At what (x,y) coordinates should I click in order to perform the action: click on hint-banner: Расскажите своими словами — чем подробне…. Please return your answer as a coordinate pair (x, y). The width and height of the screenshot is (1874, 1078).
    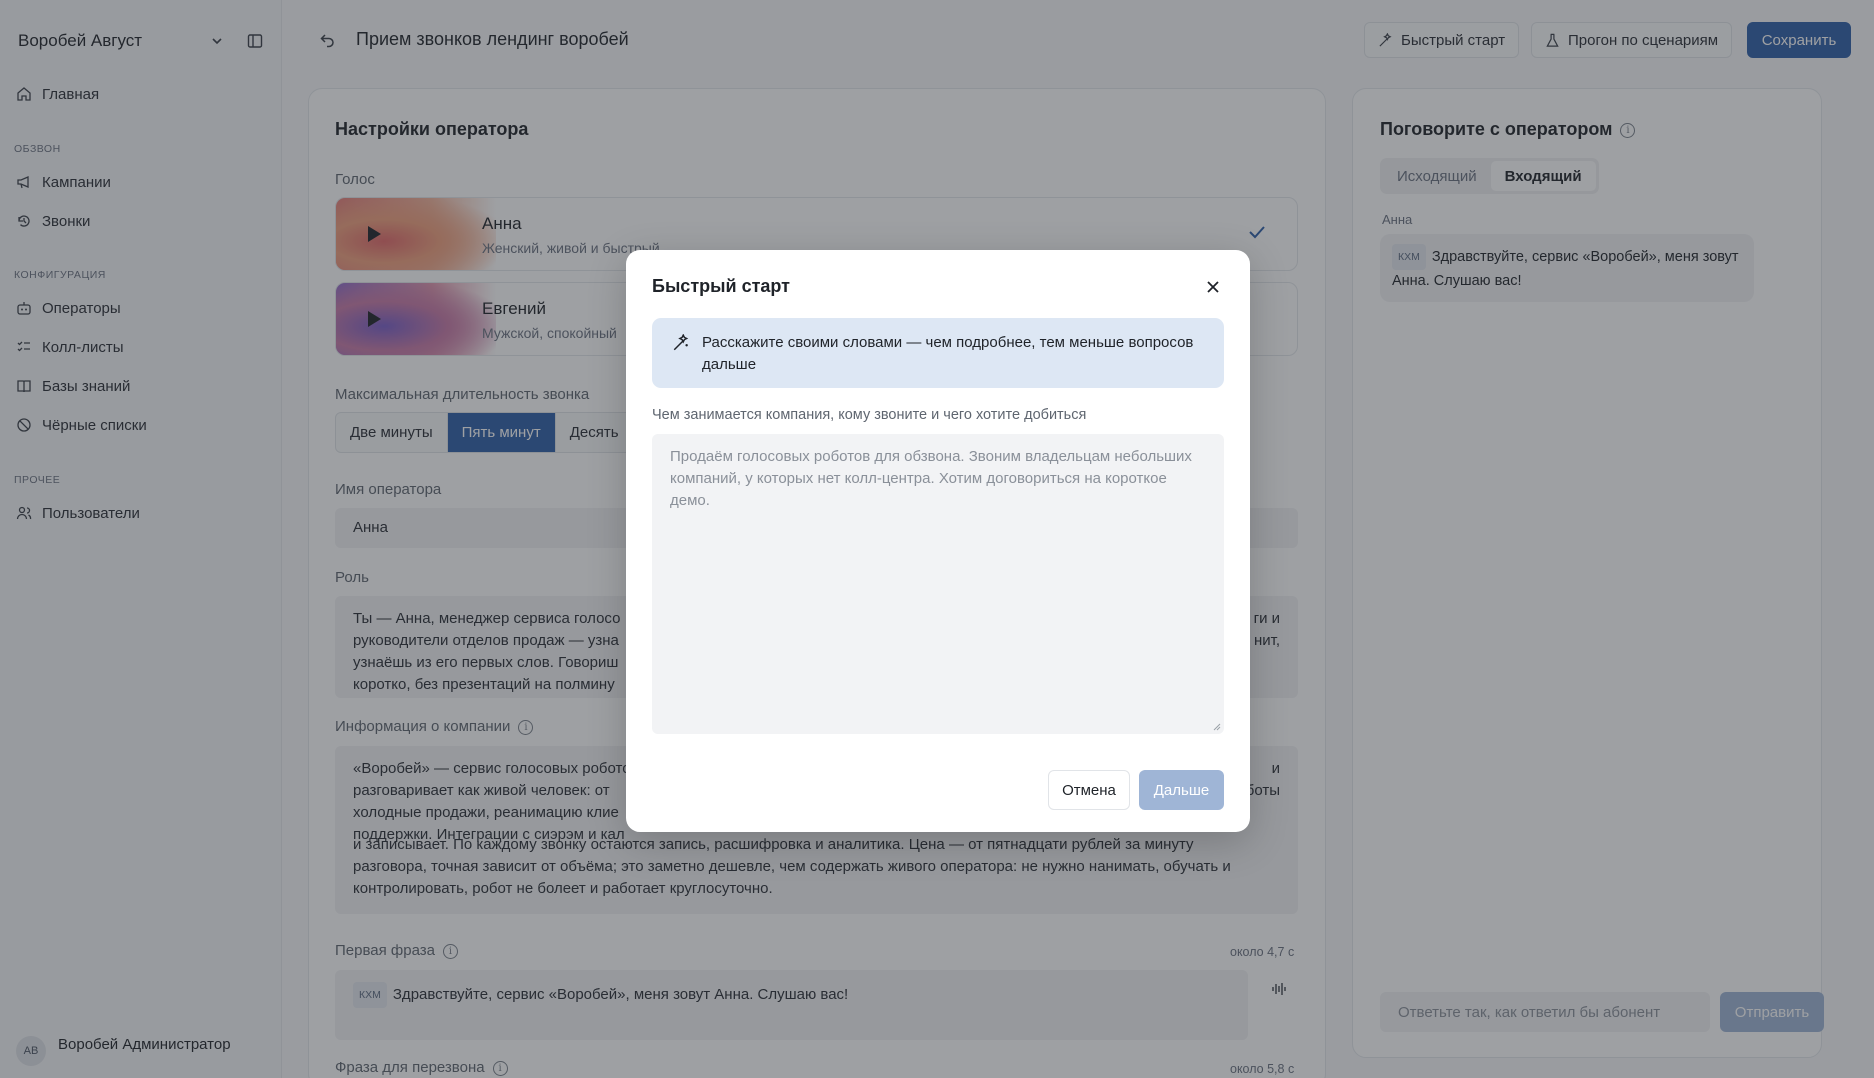
    Looking at the image, I should click on (938, 353).